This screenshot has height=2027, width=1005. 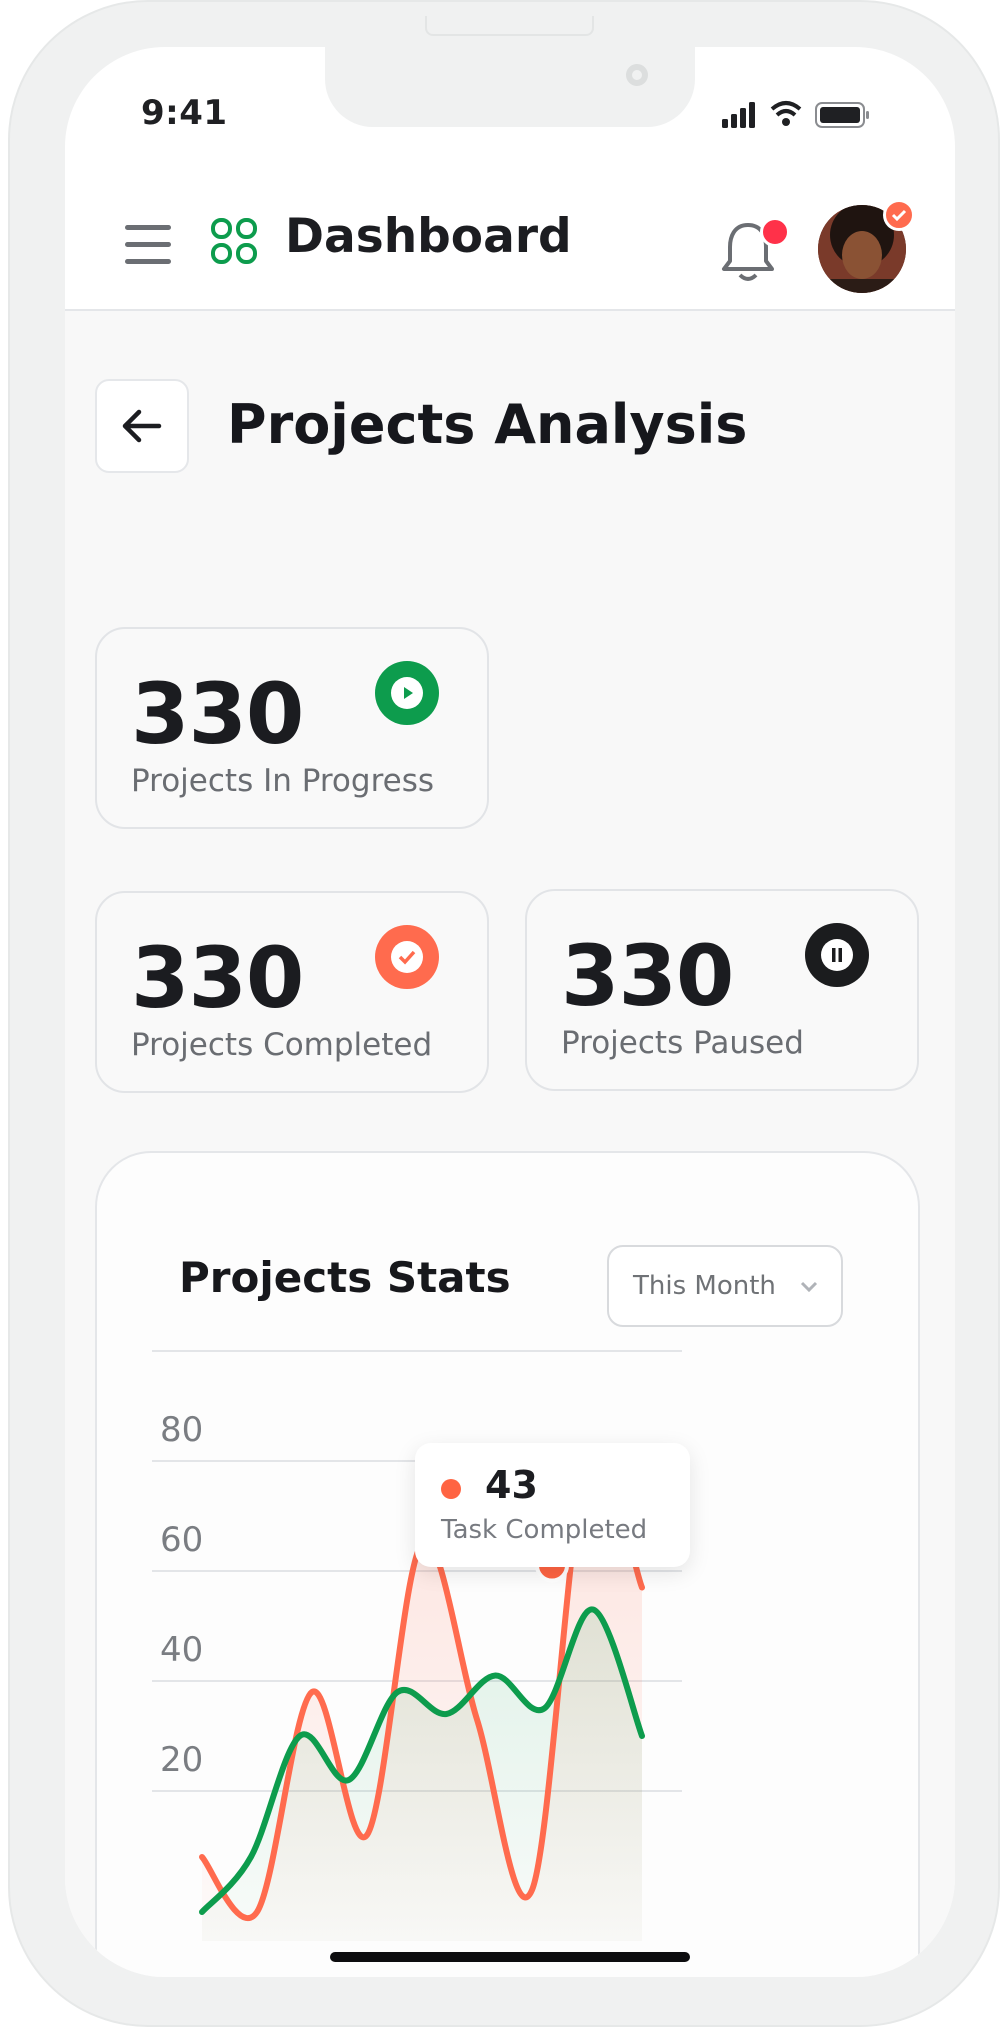 What do you see at coordinates (510, 87) in the screenshot?
I see `notch` at bounding box center [510, 87].